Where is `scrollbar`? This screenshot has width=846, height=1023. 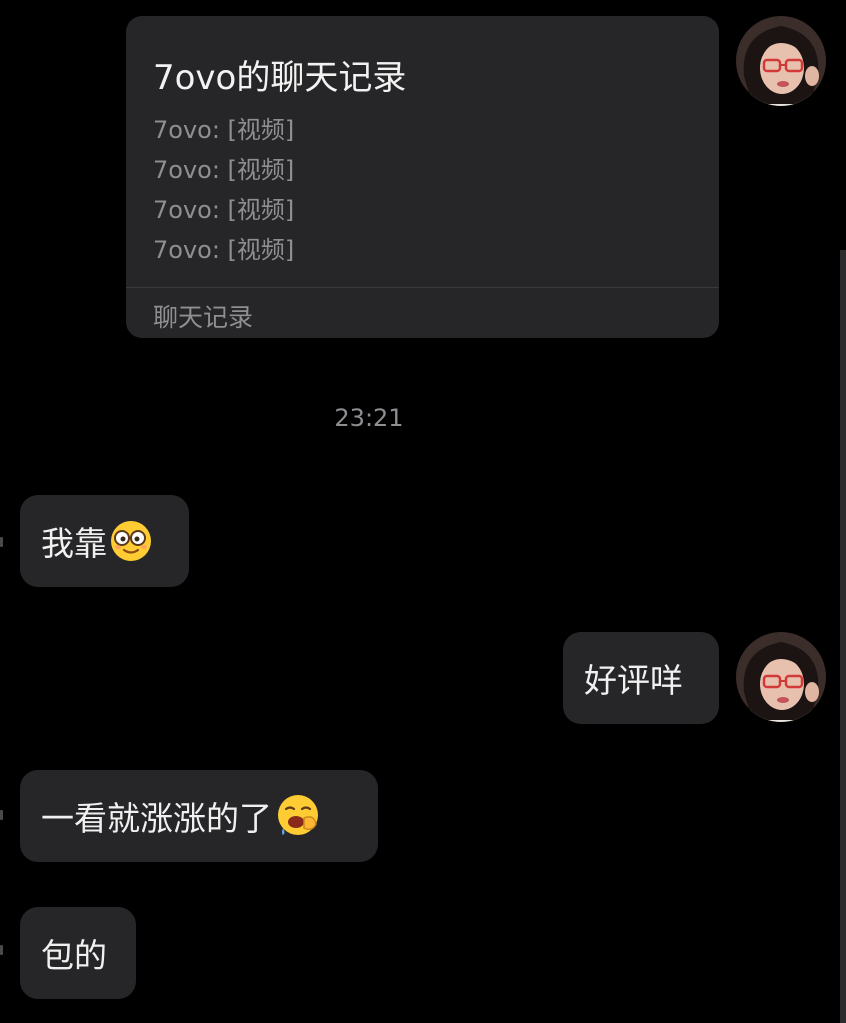 scrollbar is located at coordinates (843, 636).